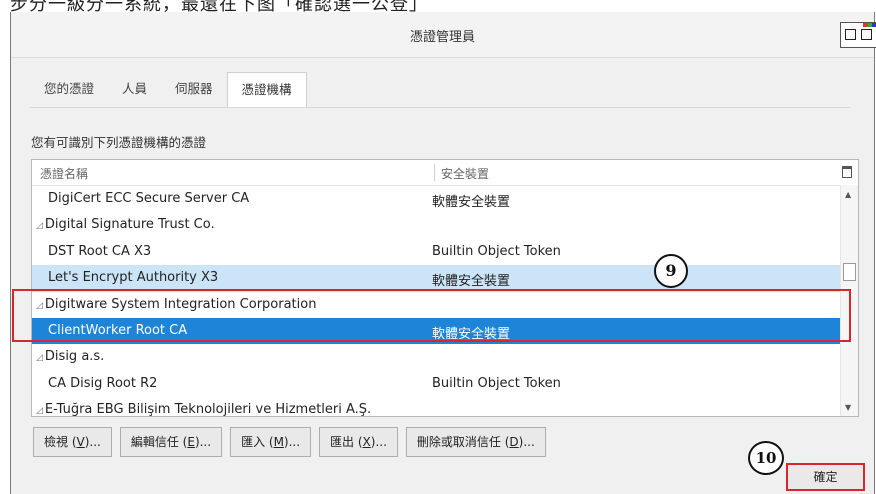 This screenshot has height=494, width=876. What do you see at coordinates (766, 458) in the screenshot?
I see `annotation-badge-10: 10` at bounding box center [766, 458].